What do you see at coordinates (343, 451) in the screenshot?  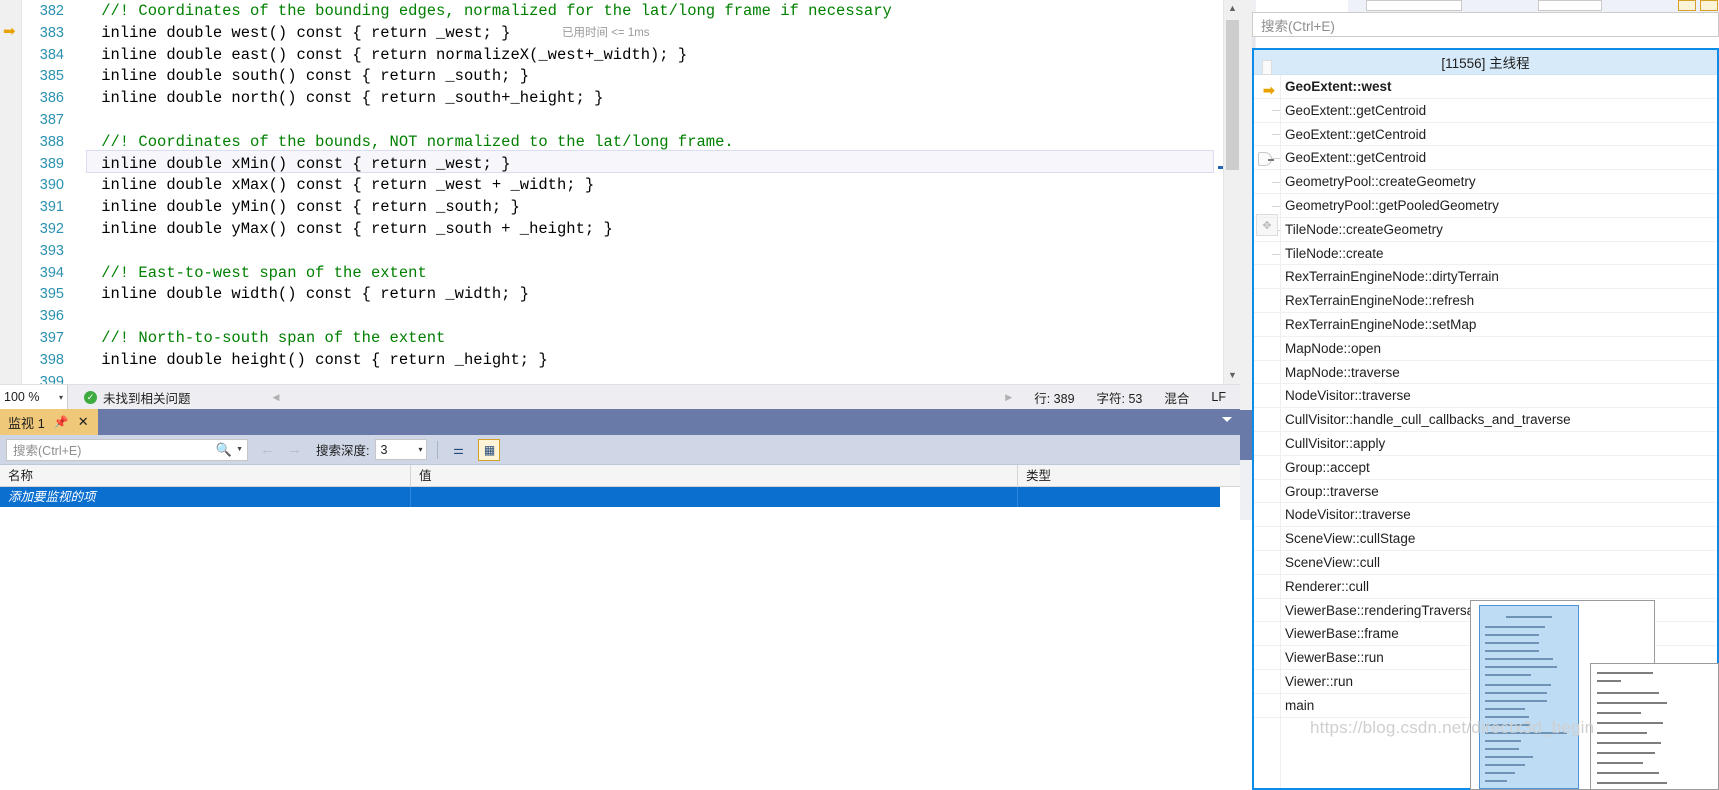 I see `search-depth-label: 搜索深度:` at bounding box center [343, 451].